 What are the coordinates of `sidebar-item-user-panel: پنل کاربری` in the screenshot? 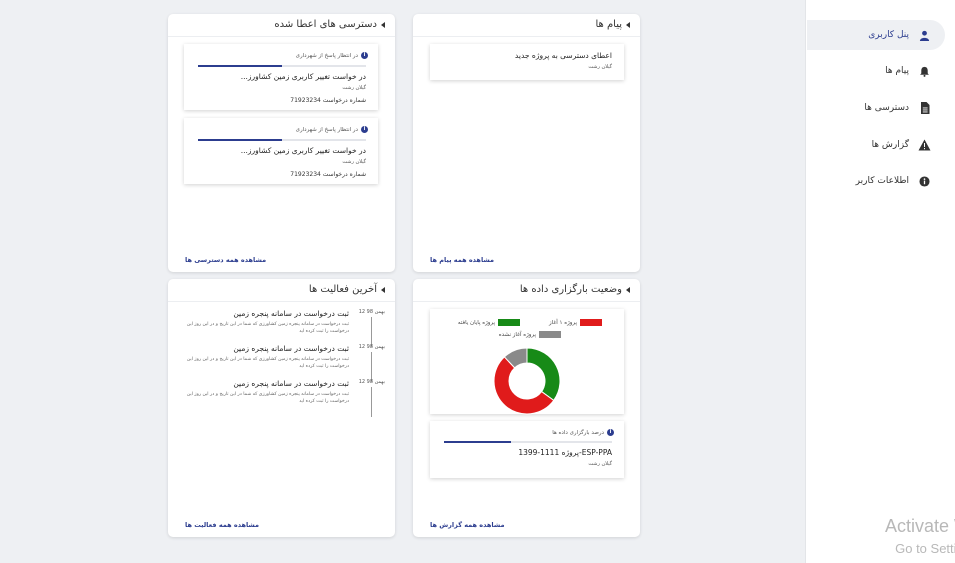 It's located at (876, 35).